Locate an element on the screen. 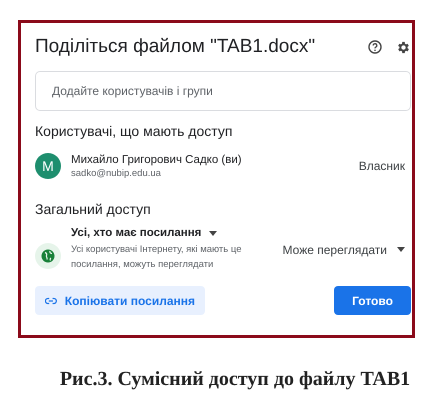 Image resolution: width=448 pixels, height=409 pixels. user-name: Михайло Григорович Садко (ви) is located at coordinates (157, 160).